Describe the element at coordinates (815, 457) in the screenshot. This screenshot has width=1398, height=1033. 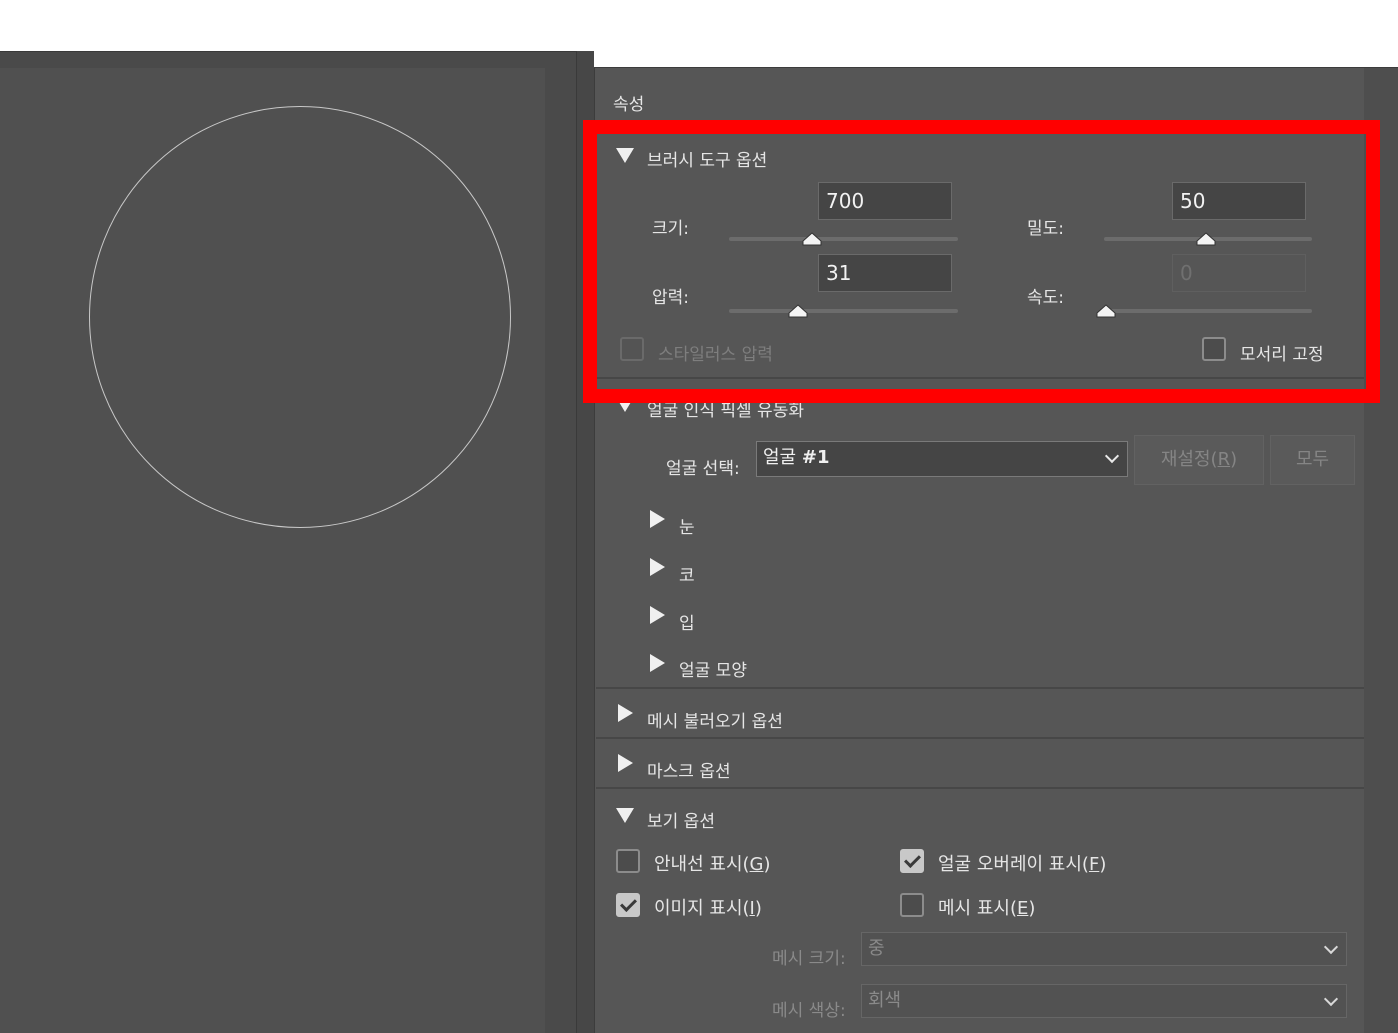
I see `face-select-number: #1` at that location.